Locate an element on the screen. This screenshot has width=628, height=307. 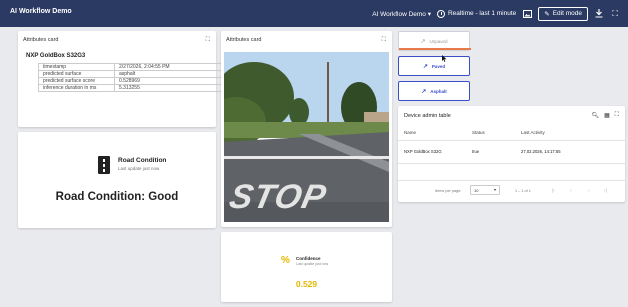
percent-icon: % is located at coordinates (285, 260).